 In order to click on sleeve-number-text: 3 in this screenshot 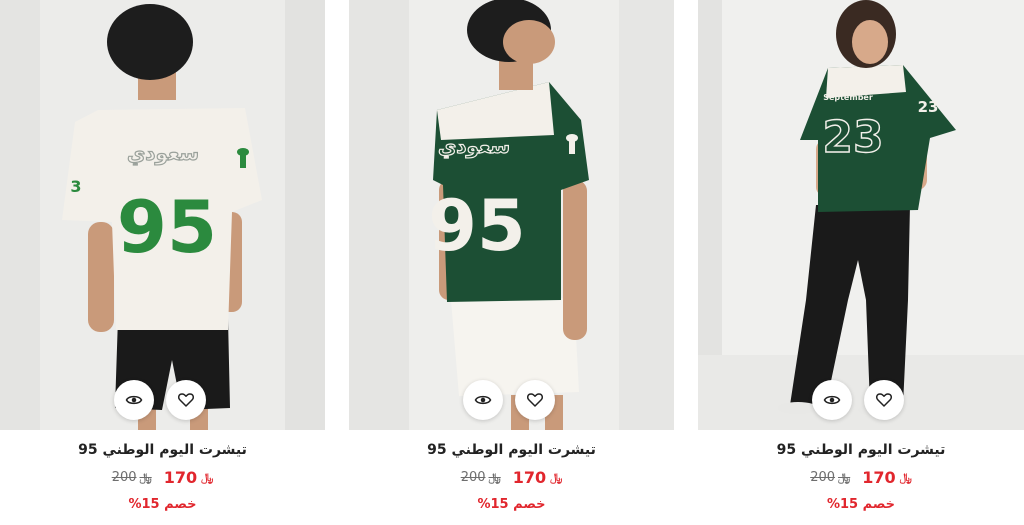, I will do `click(75, 186)`.